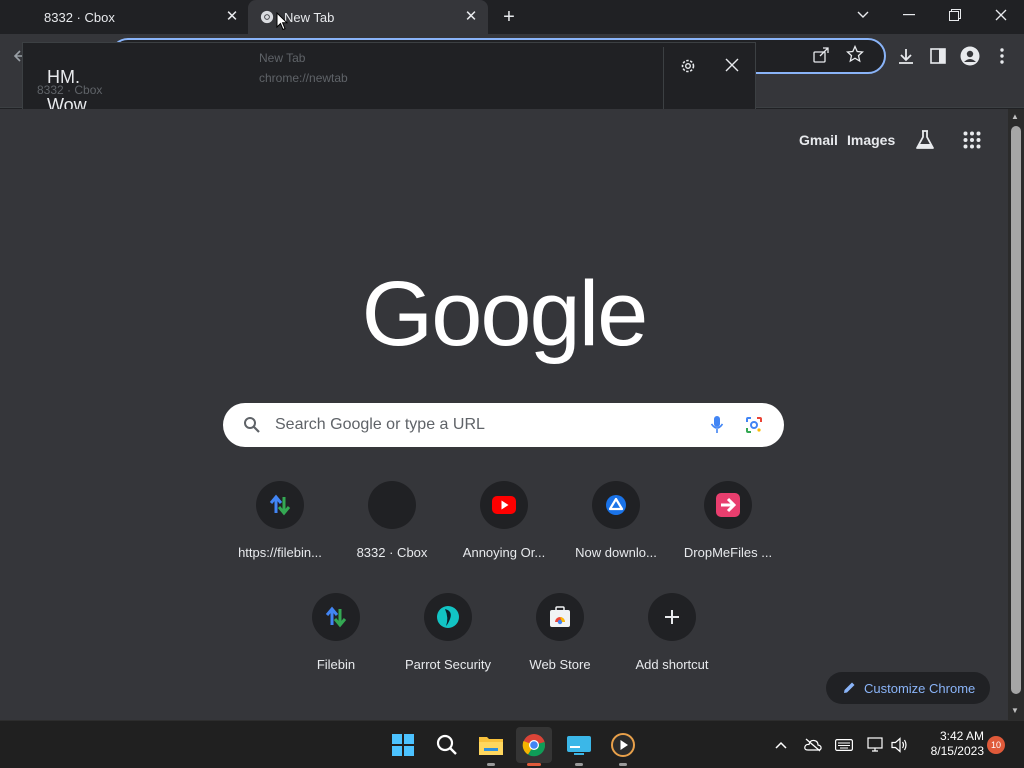  What do you see at coordinates (79, 17) in the screenshot?
I see `tab-label: 8332 · Cbox` at bounding box center [79, 17].